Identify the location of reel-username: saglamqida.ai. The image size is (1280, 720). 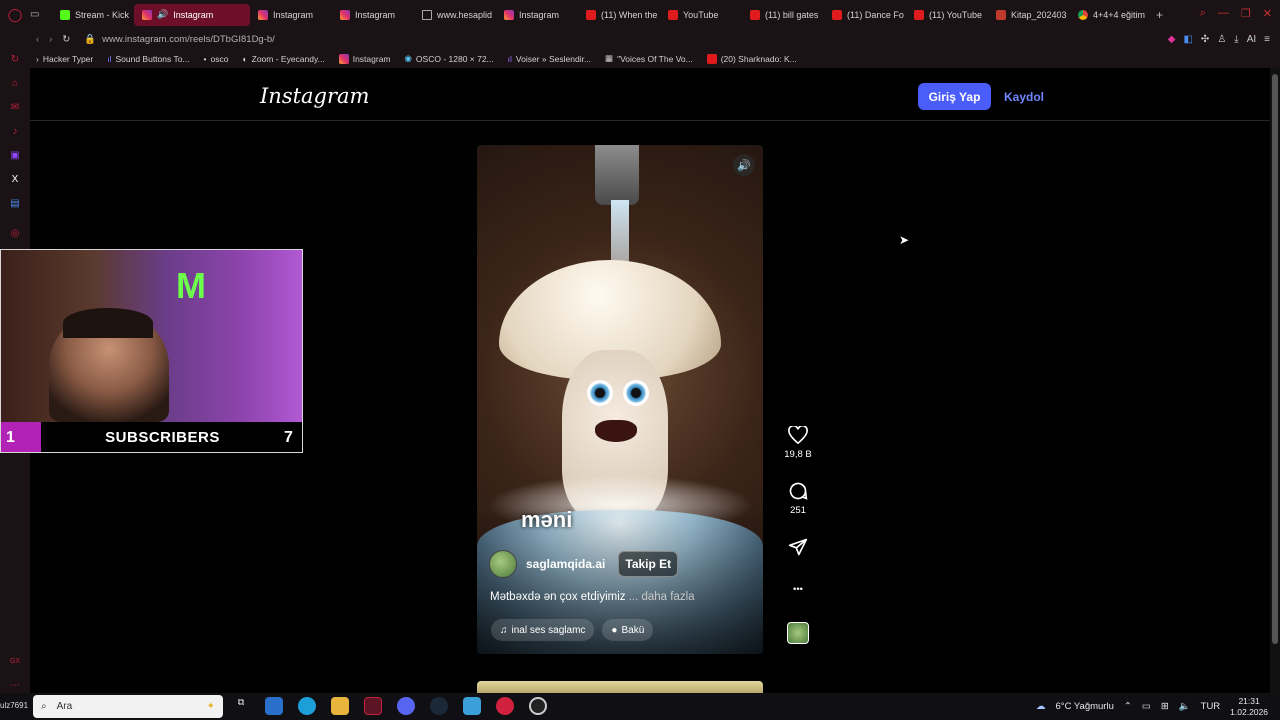
(565, 564).